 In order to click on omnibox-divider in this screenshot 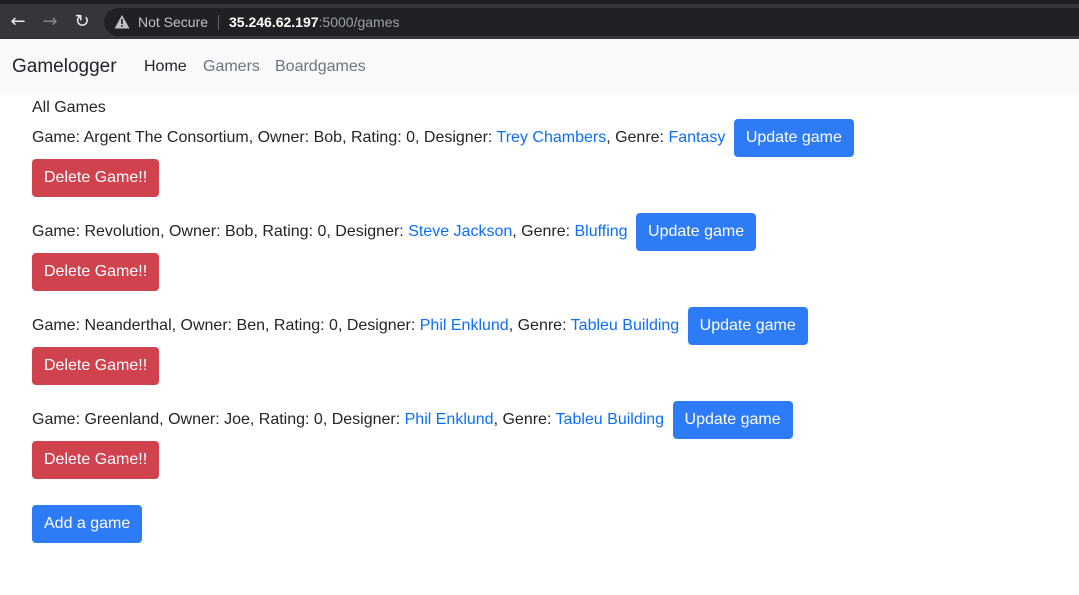, I will do `click(218, 22)`.